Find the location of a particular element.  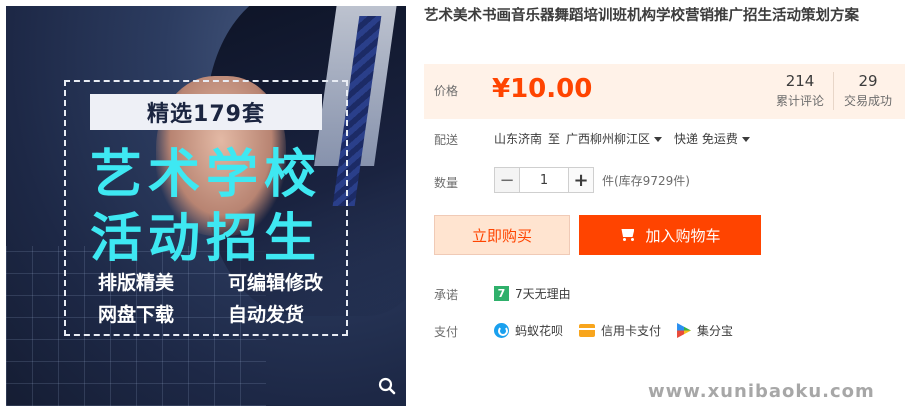

huabei-icon is located at coordinates (501, 330).